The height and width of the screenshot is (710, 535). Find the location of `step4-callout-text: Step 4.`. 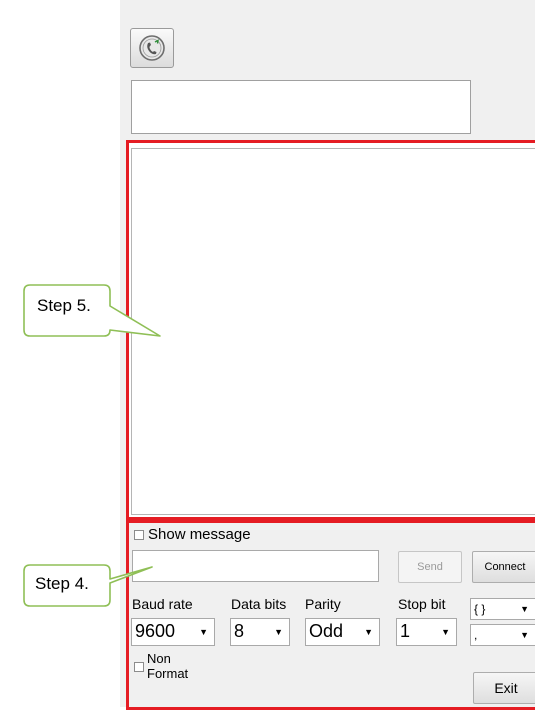

step4-callout-text: Step 4. is located at coordinates (62, 583).